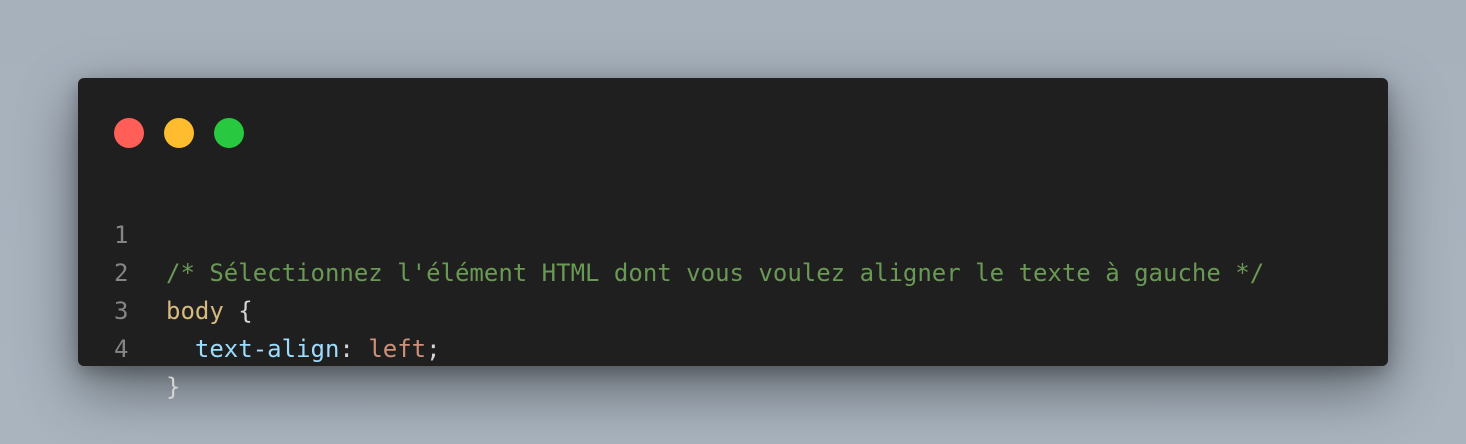 Image resolution: width=1466 pixels, height=444 pixels. Describe the element at coordinates (229, 133) in the screenshot. I see `maximize-dot-icon` at that location.